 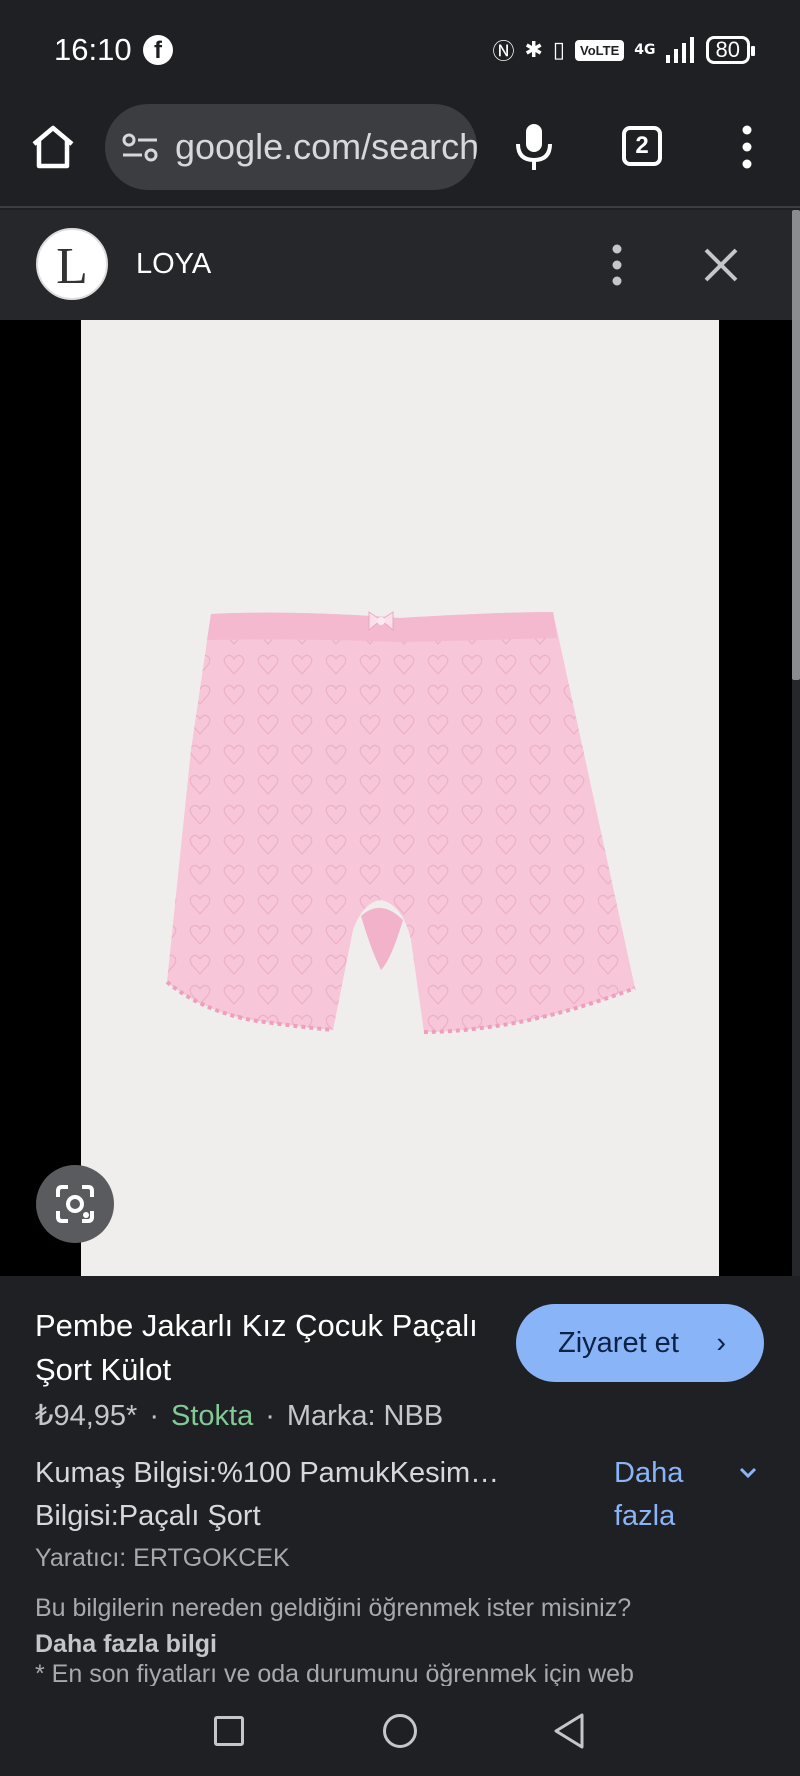 I want to click on source-header: L LOYA, so click(x=396, y=265).